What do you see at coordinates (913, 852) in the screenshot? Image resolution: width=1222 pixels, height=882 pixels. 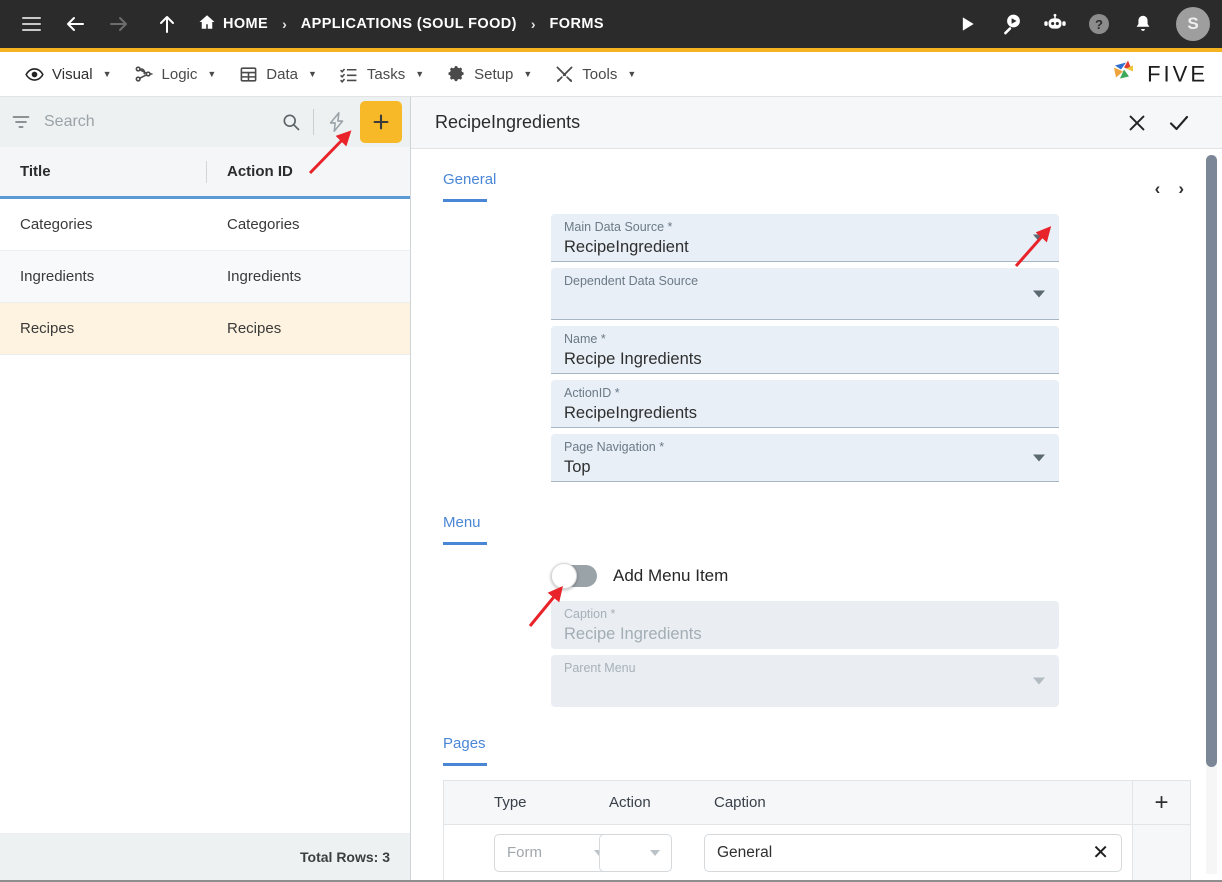 I see `page-caption-input: General ✕` at bounding box center [913, 852].